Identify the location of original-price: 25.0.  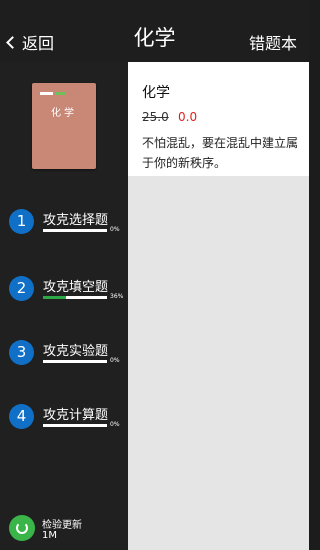
(155, 117).